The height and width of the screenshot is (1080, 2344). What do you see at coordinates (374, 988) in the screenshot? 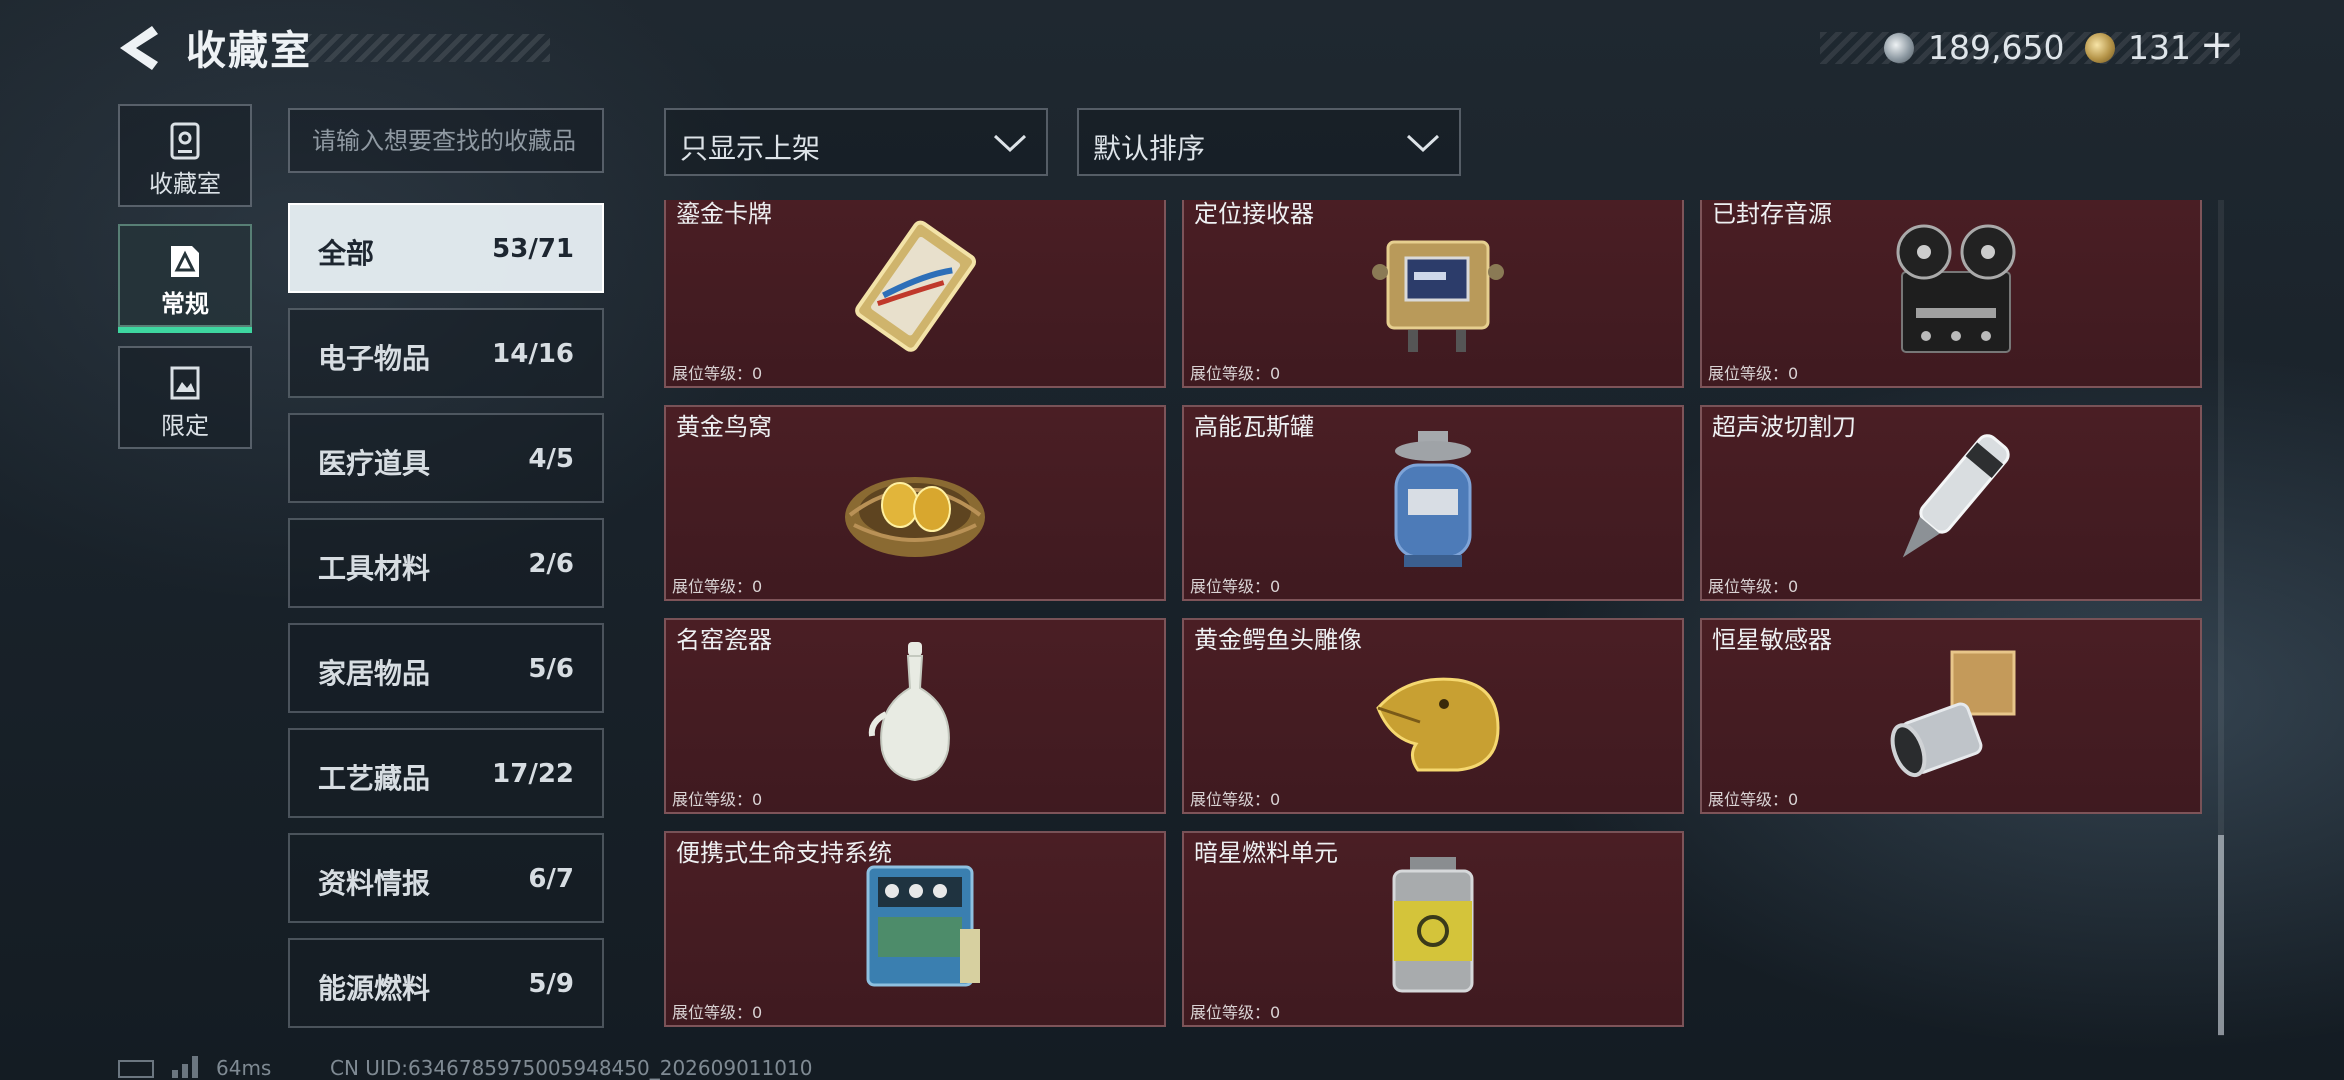
I see `category-name: 能源燃料` at bounding box center [374, 988].